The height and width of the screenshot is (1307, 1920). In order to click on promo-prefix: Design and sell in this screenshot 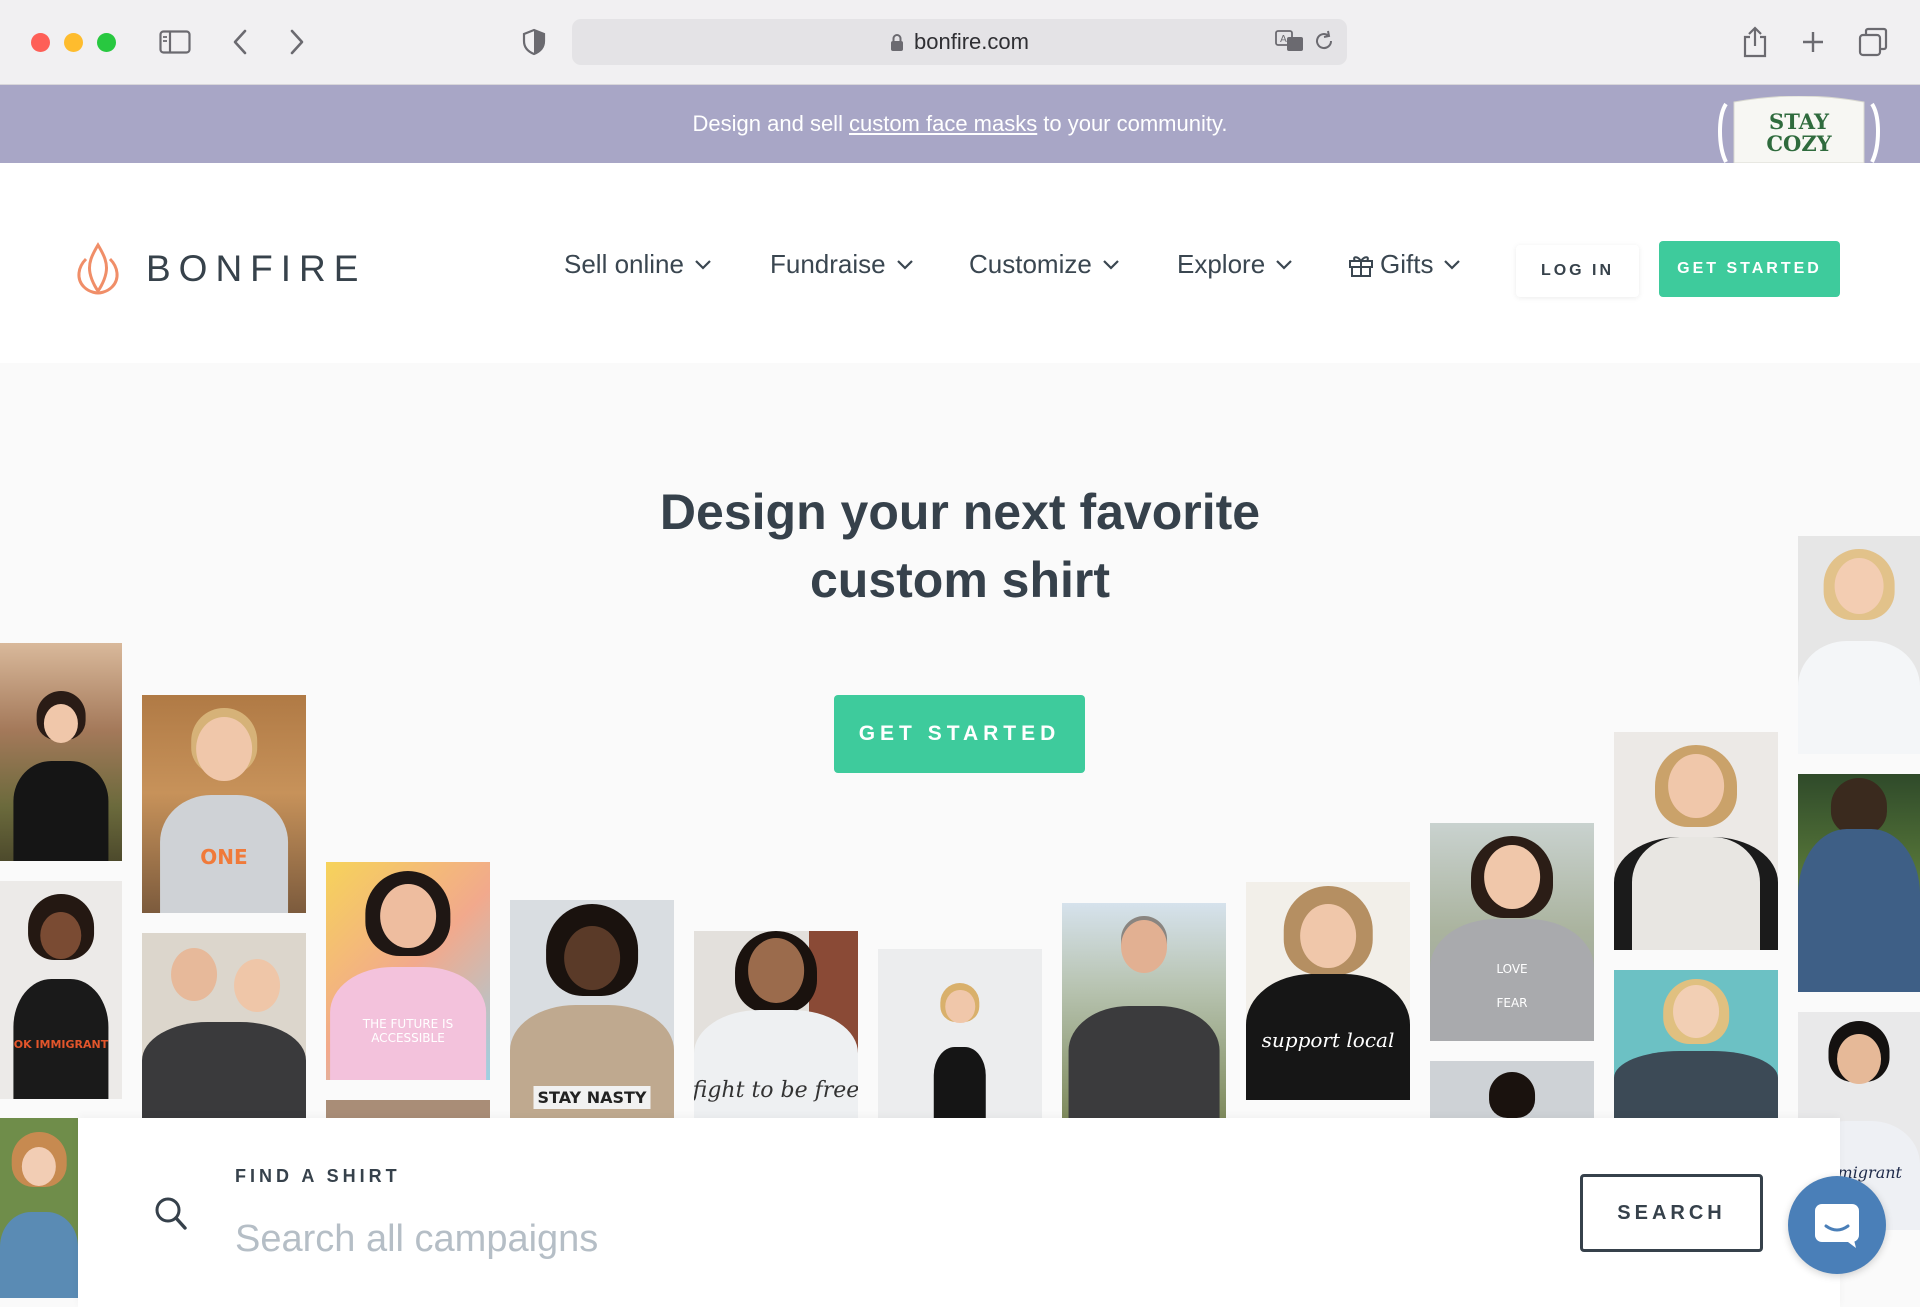, I will do `click(767, 123)`.